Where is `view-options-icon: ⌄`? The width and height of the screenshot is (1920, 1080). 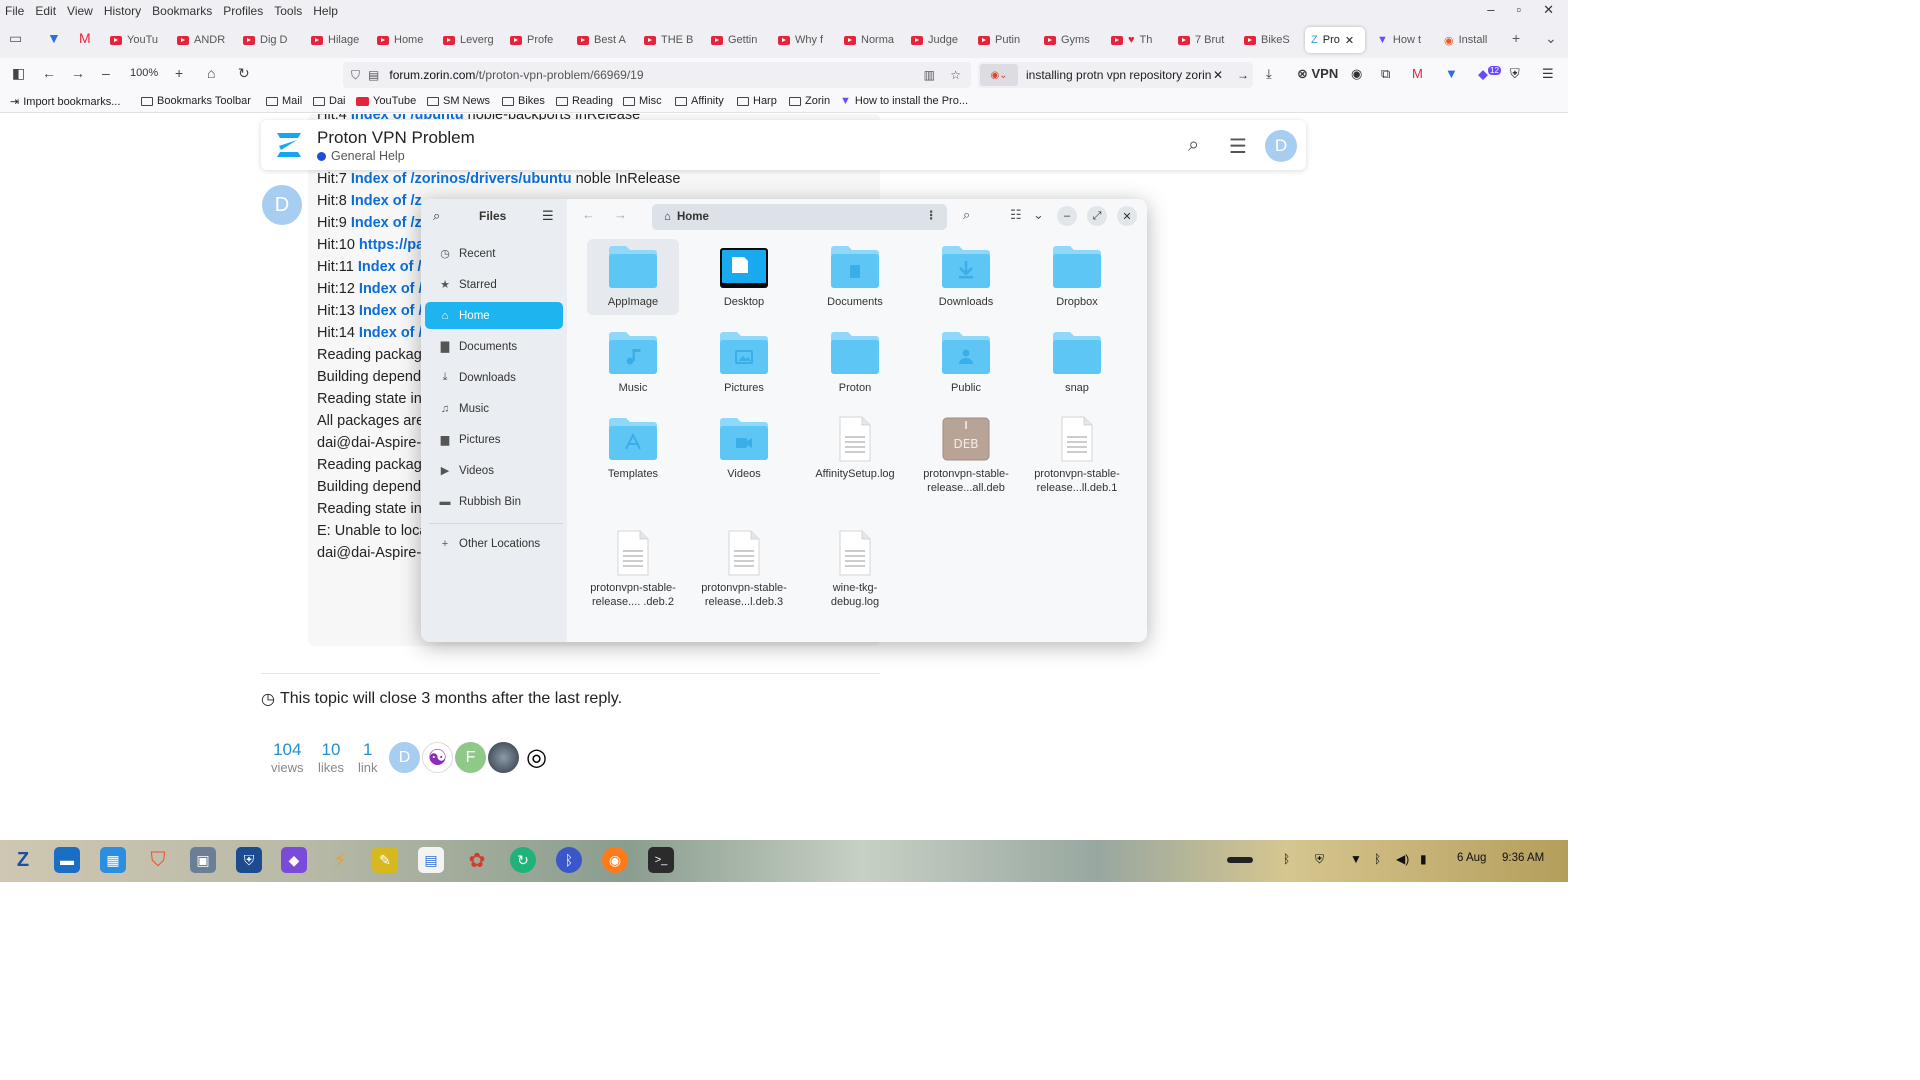 view-options-icon: ⌄ is located at coordinates (1038, 215).